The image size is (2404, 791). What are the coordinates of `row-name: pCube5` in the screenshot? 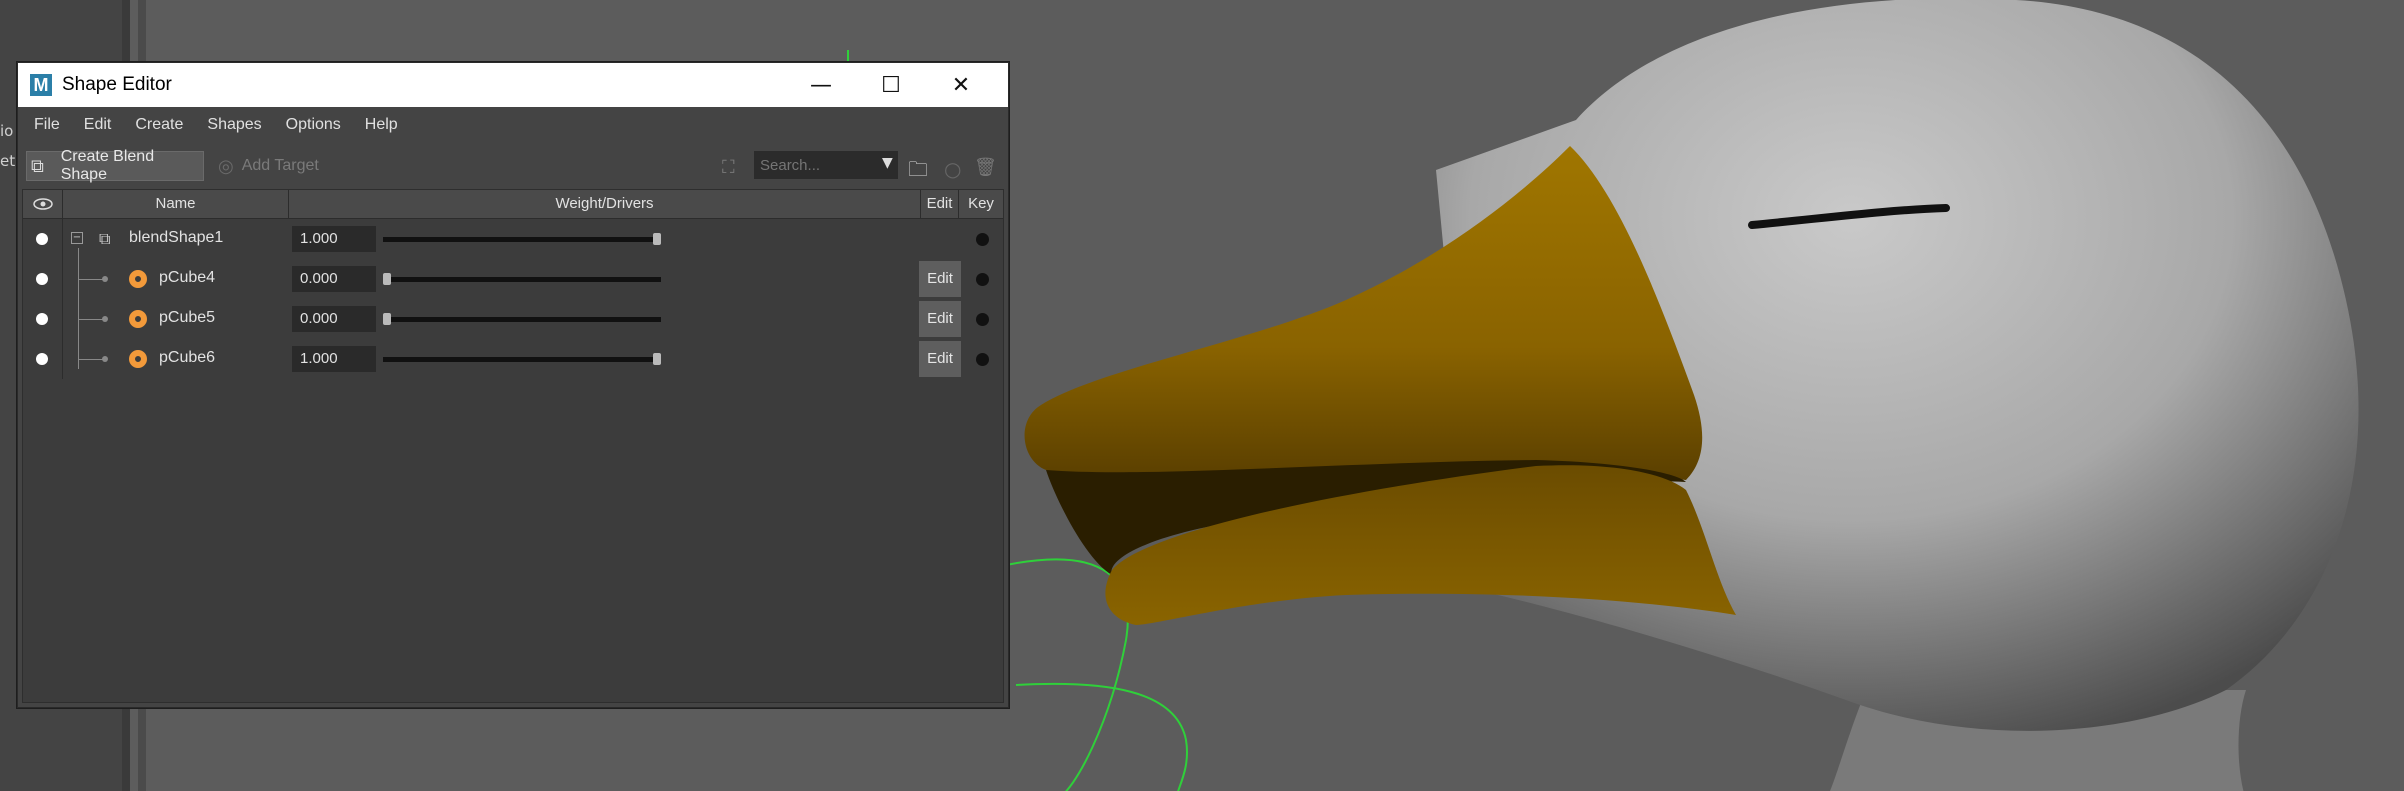 It's located at (187, 318).